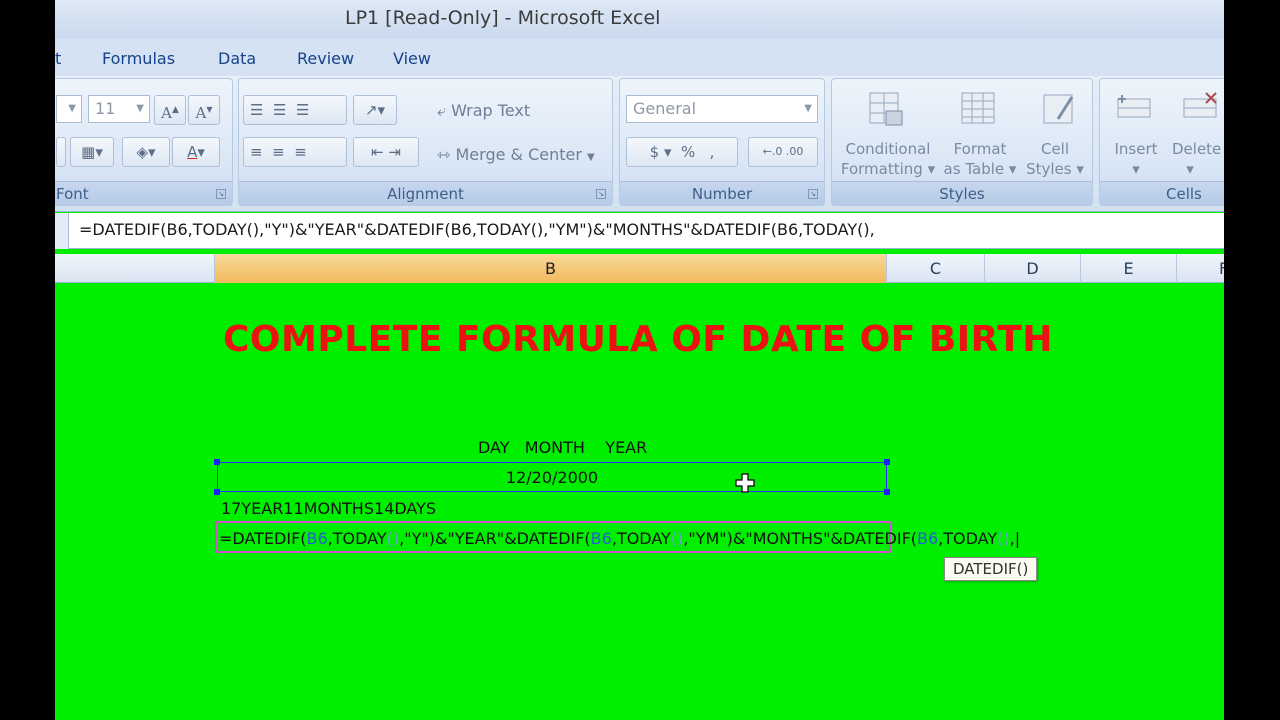  What do you see at coordinates (1200, 268) in the screenshot?
I see `column-header-f: F` at bounding box center [1200, 268].